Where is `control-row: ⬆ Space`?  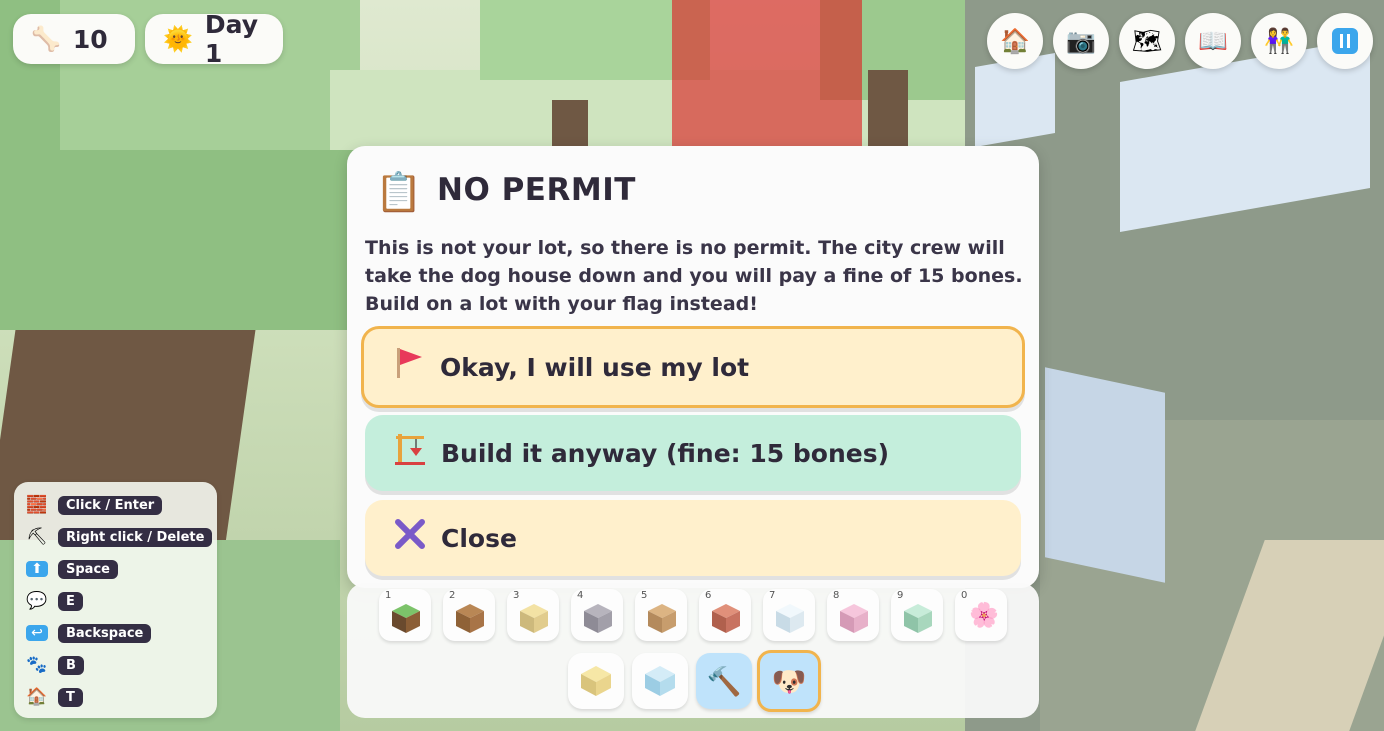
control-row: ⬆ Space is located at coordinates (72, 569).